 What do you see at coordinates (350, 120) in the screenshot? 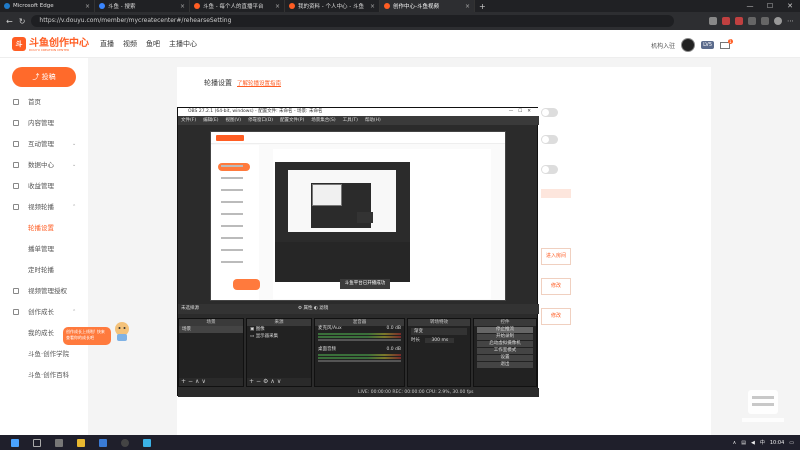
I see `obs-menu-tools: 工具(T)` at bounding box center [350, 120].